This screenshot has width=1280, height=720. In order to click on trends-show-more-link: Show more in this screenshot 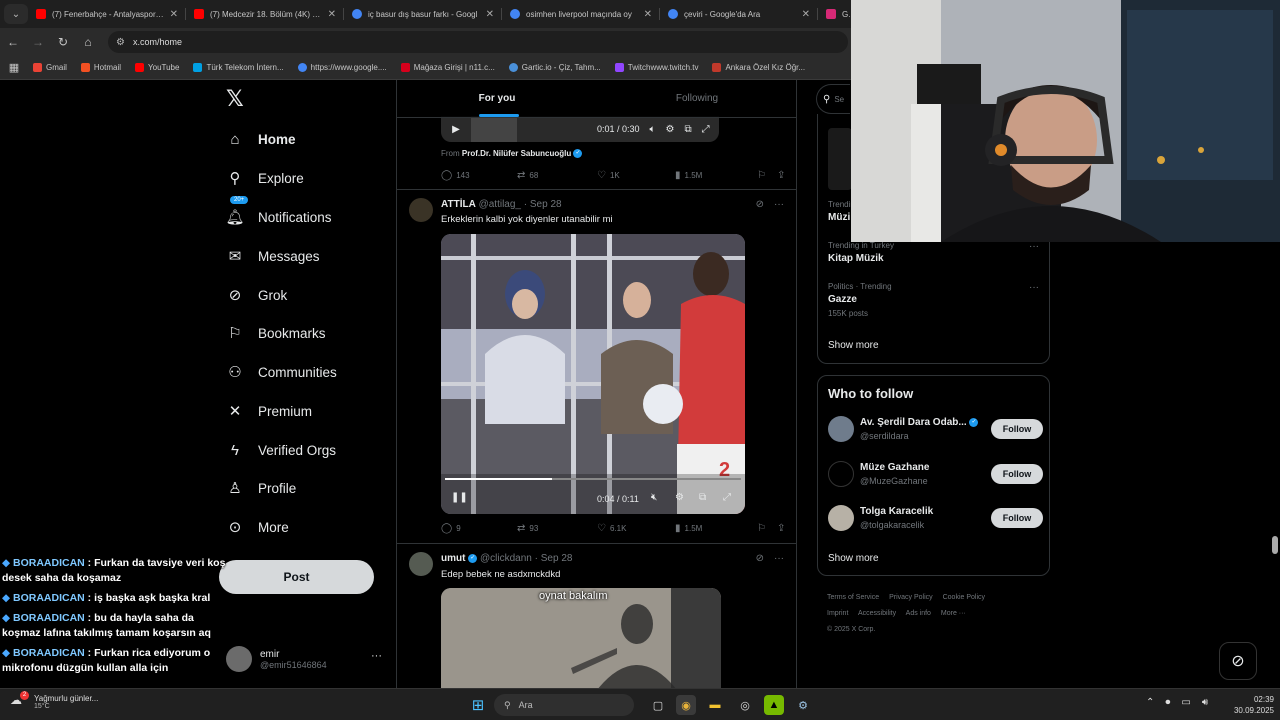, I will do `click(853, 345)`.